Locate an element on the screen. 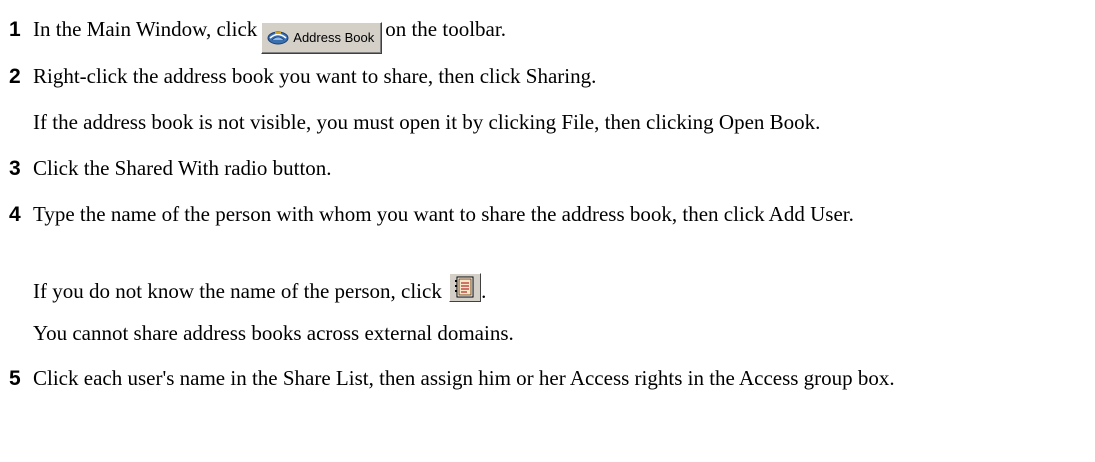 The image size is (1095, 462). step-text-before: In the Main Window, click is located at coordinates (145, 29).